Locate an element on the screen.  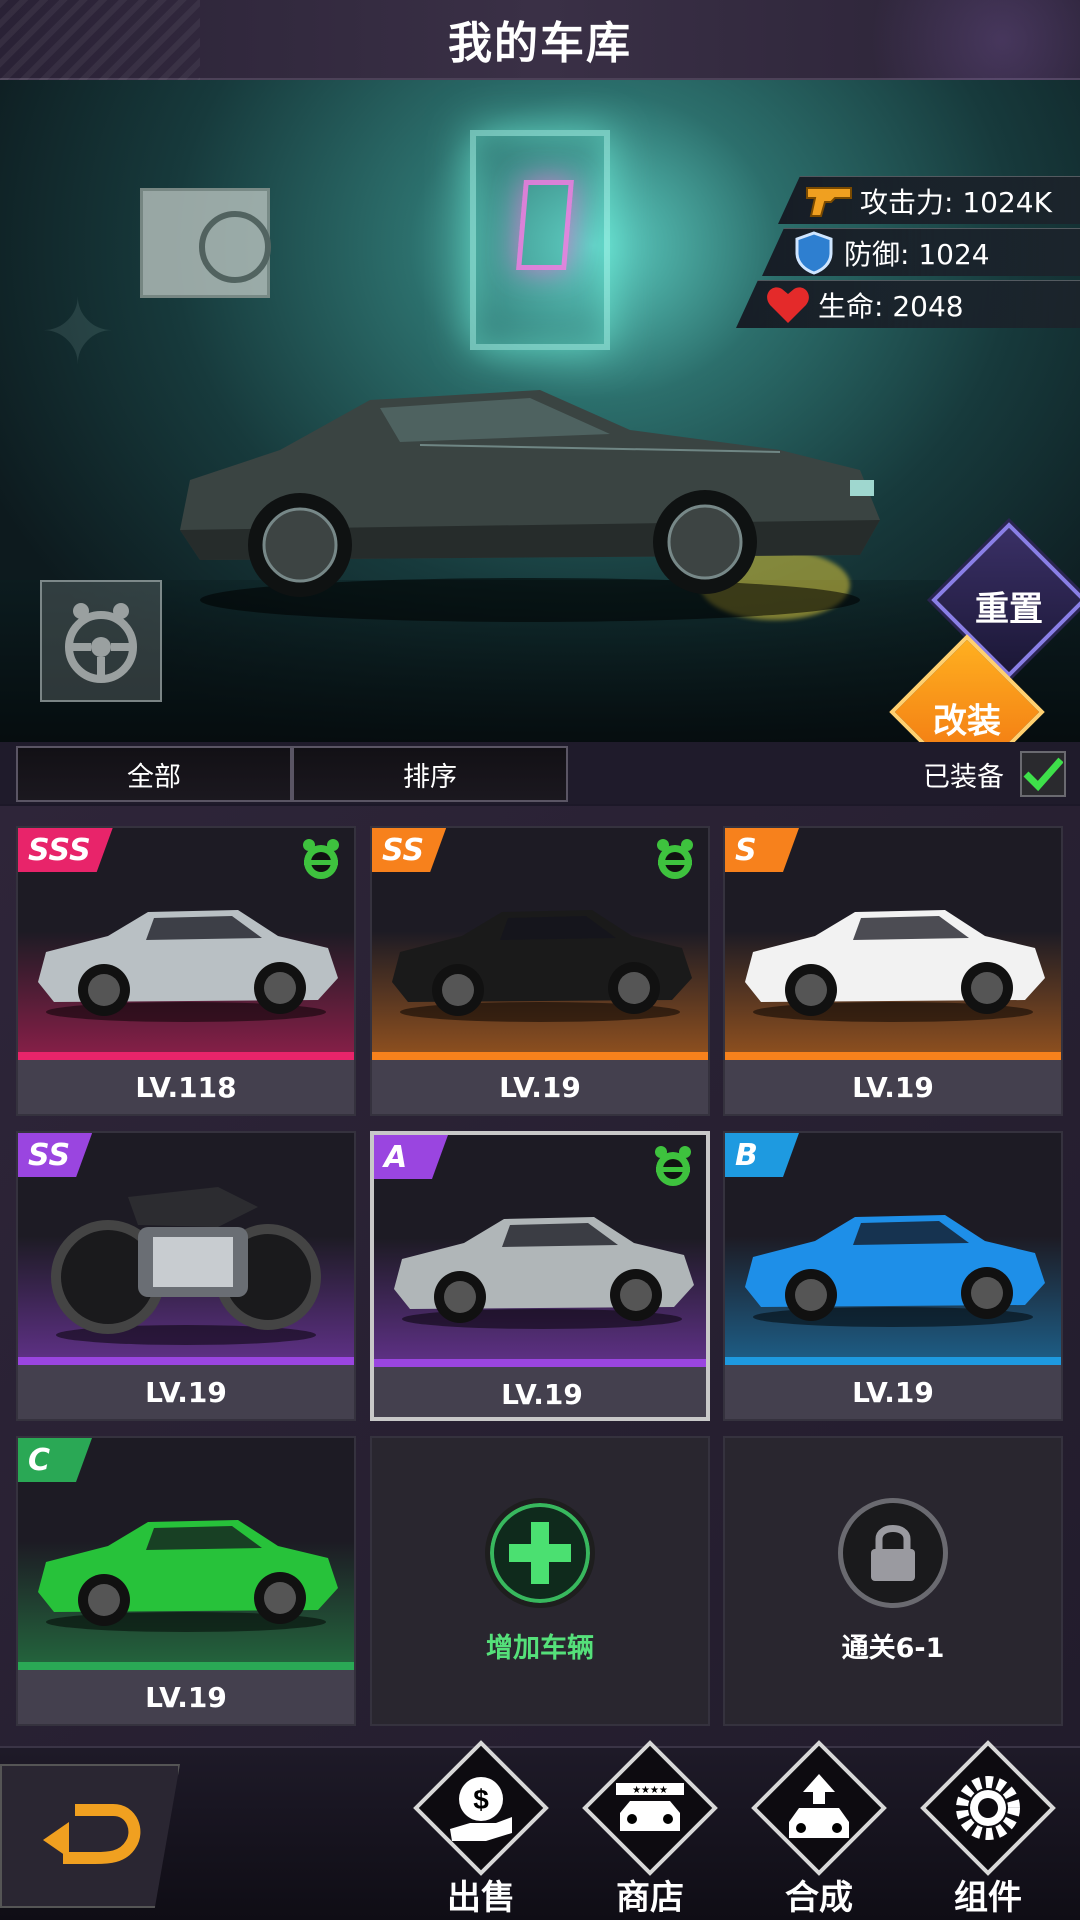
unlock-requirement: 通关6-1 is located at coordinates (893, 1648).